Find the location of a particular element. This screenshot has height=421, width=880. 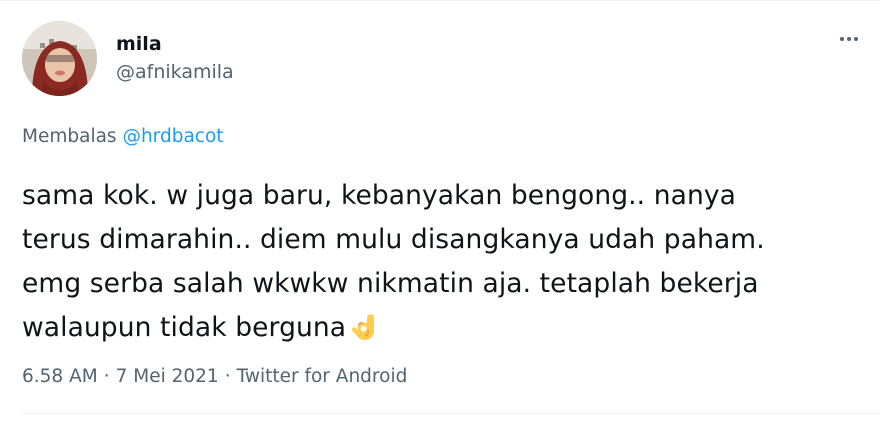

display-name: mila is located at coordinates (175, 44).